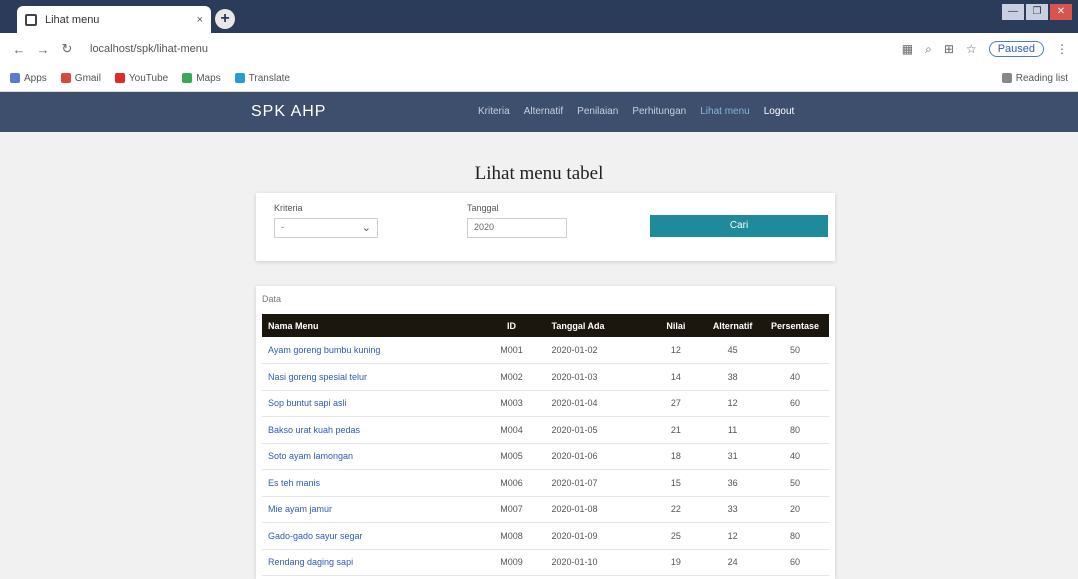 This screenshot has width=1078, height=579. I want to click on table-row: Mie ayam jamur M007 2020-01-08 22 33 20, so click(545, 509).